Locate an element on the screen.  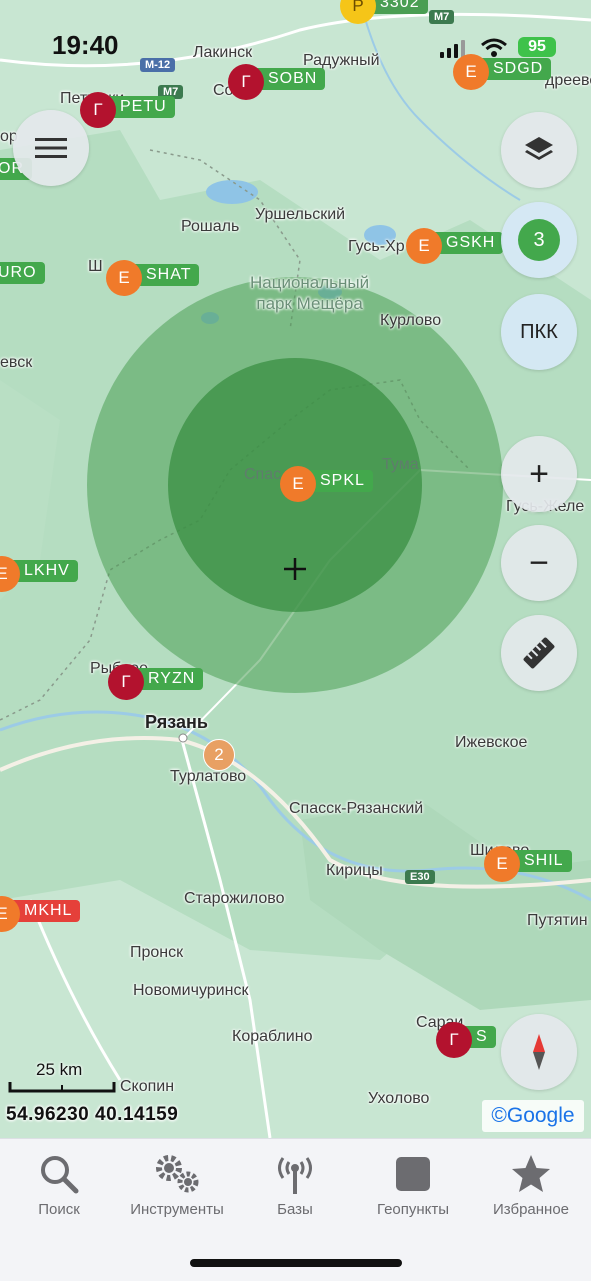
place-spas: Спас is located at coordinates (263, 474).